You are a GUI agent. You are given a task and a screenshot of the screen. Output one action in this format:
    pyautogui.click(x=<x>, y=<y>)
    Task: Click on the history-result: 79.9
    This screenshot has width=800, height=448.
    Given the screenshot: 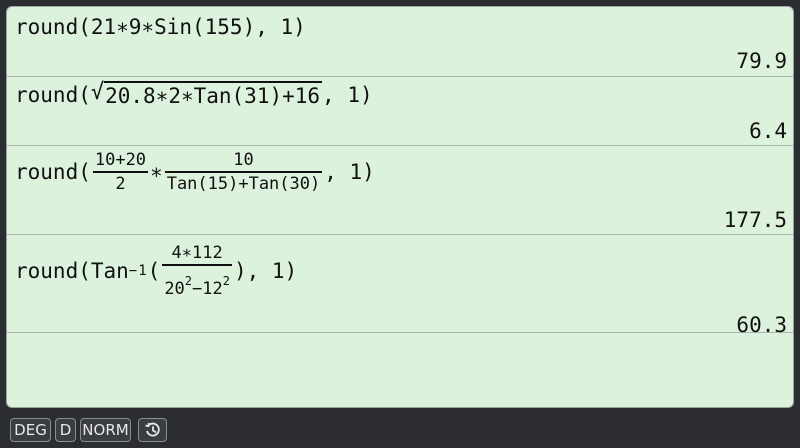 What is the action you would take?
    pyautogui.click(x=761, y=61)
    